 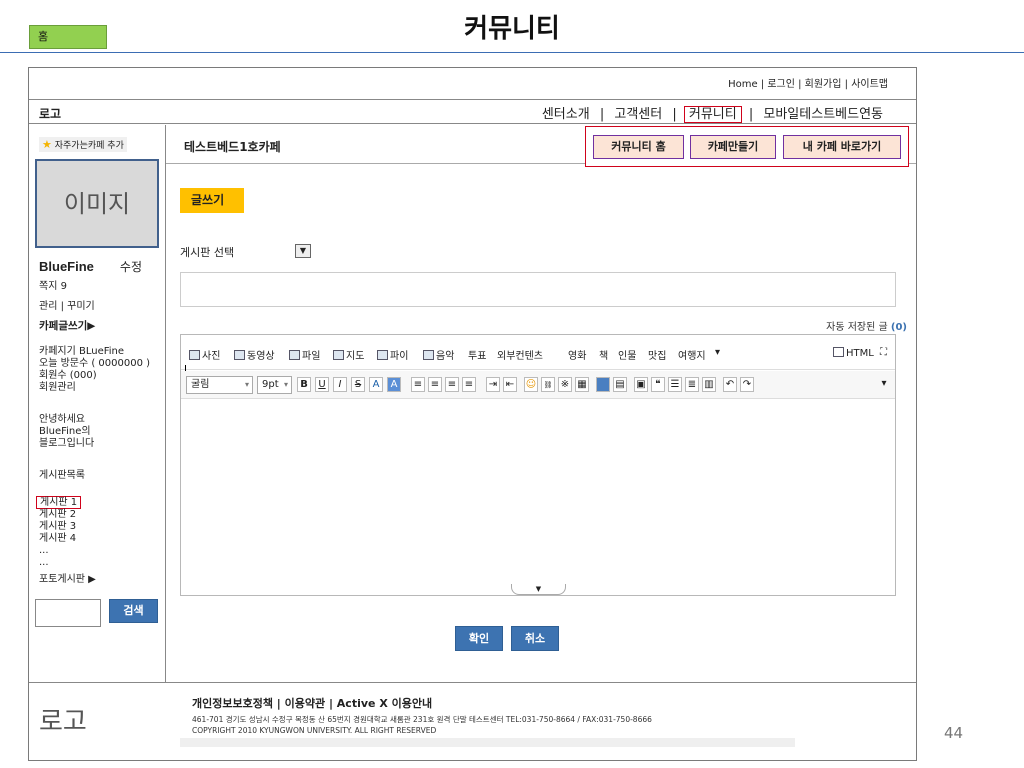 What do you see at coordinates (57, 527) in the screenshot?
I see `board-link: 게시판 3` at bounding box center [57, 527].